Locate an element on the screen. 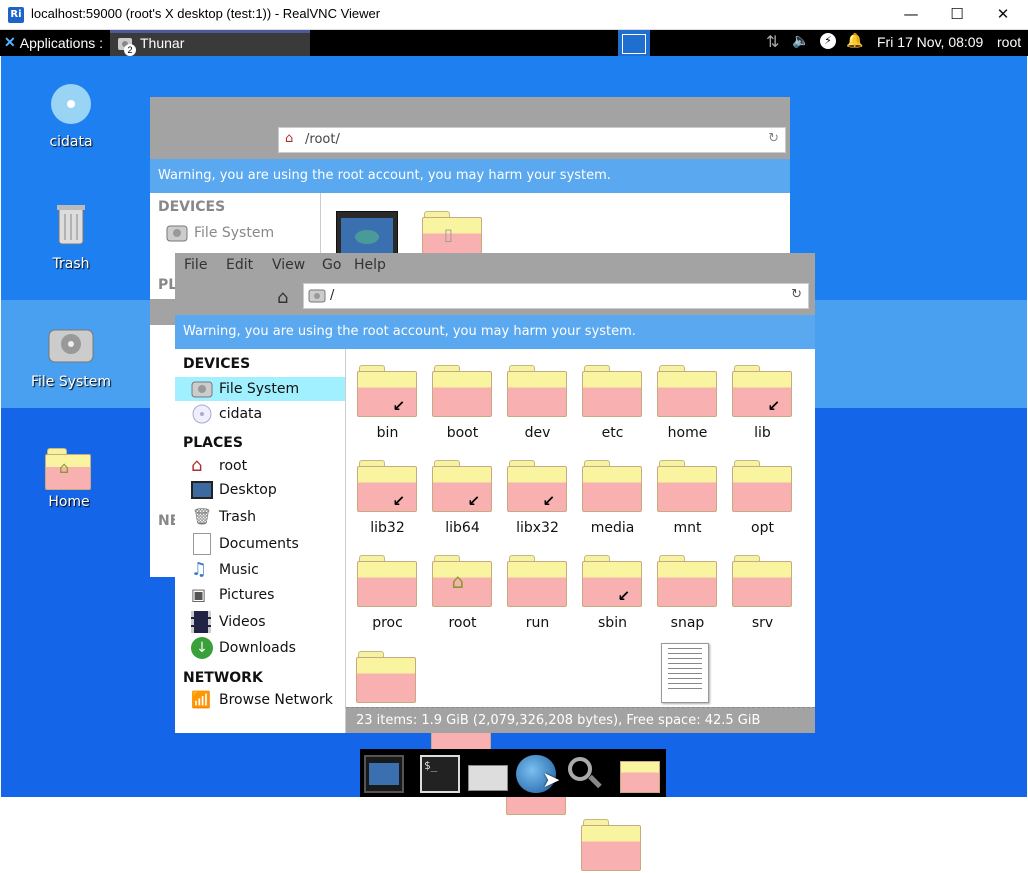 This screenshot has width=1028, height=873. file-item-lib32: ↙ lib32 is located at coordinates (387, 497).